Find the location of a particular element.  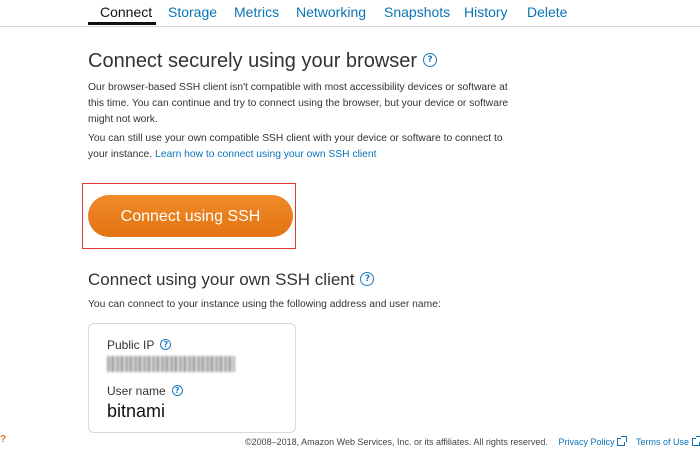

browser-section-title-text: Connect securely using your browser is located at coordinates (253, 61).